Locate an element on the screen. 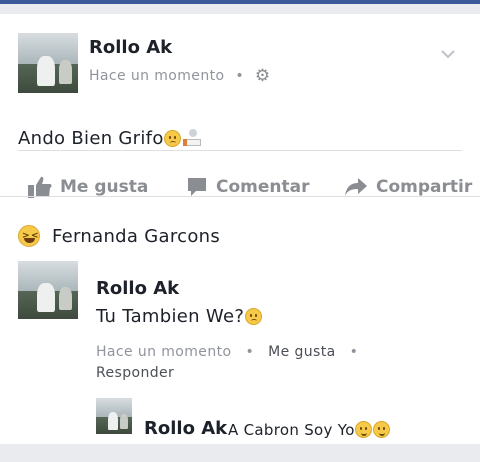 This screenshot has height=462, width=480. post-meta: Hace un momento • ⚙ is located at coordinates (179, 76).